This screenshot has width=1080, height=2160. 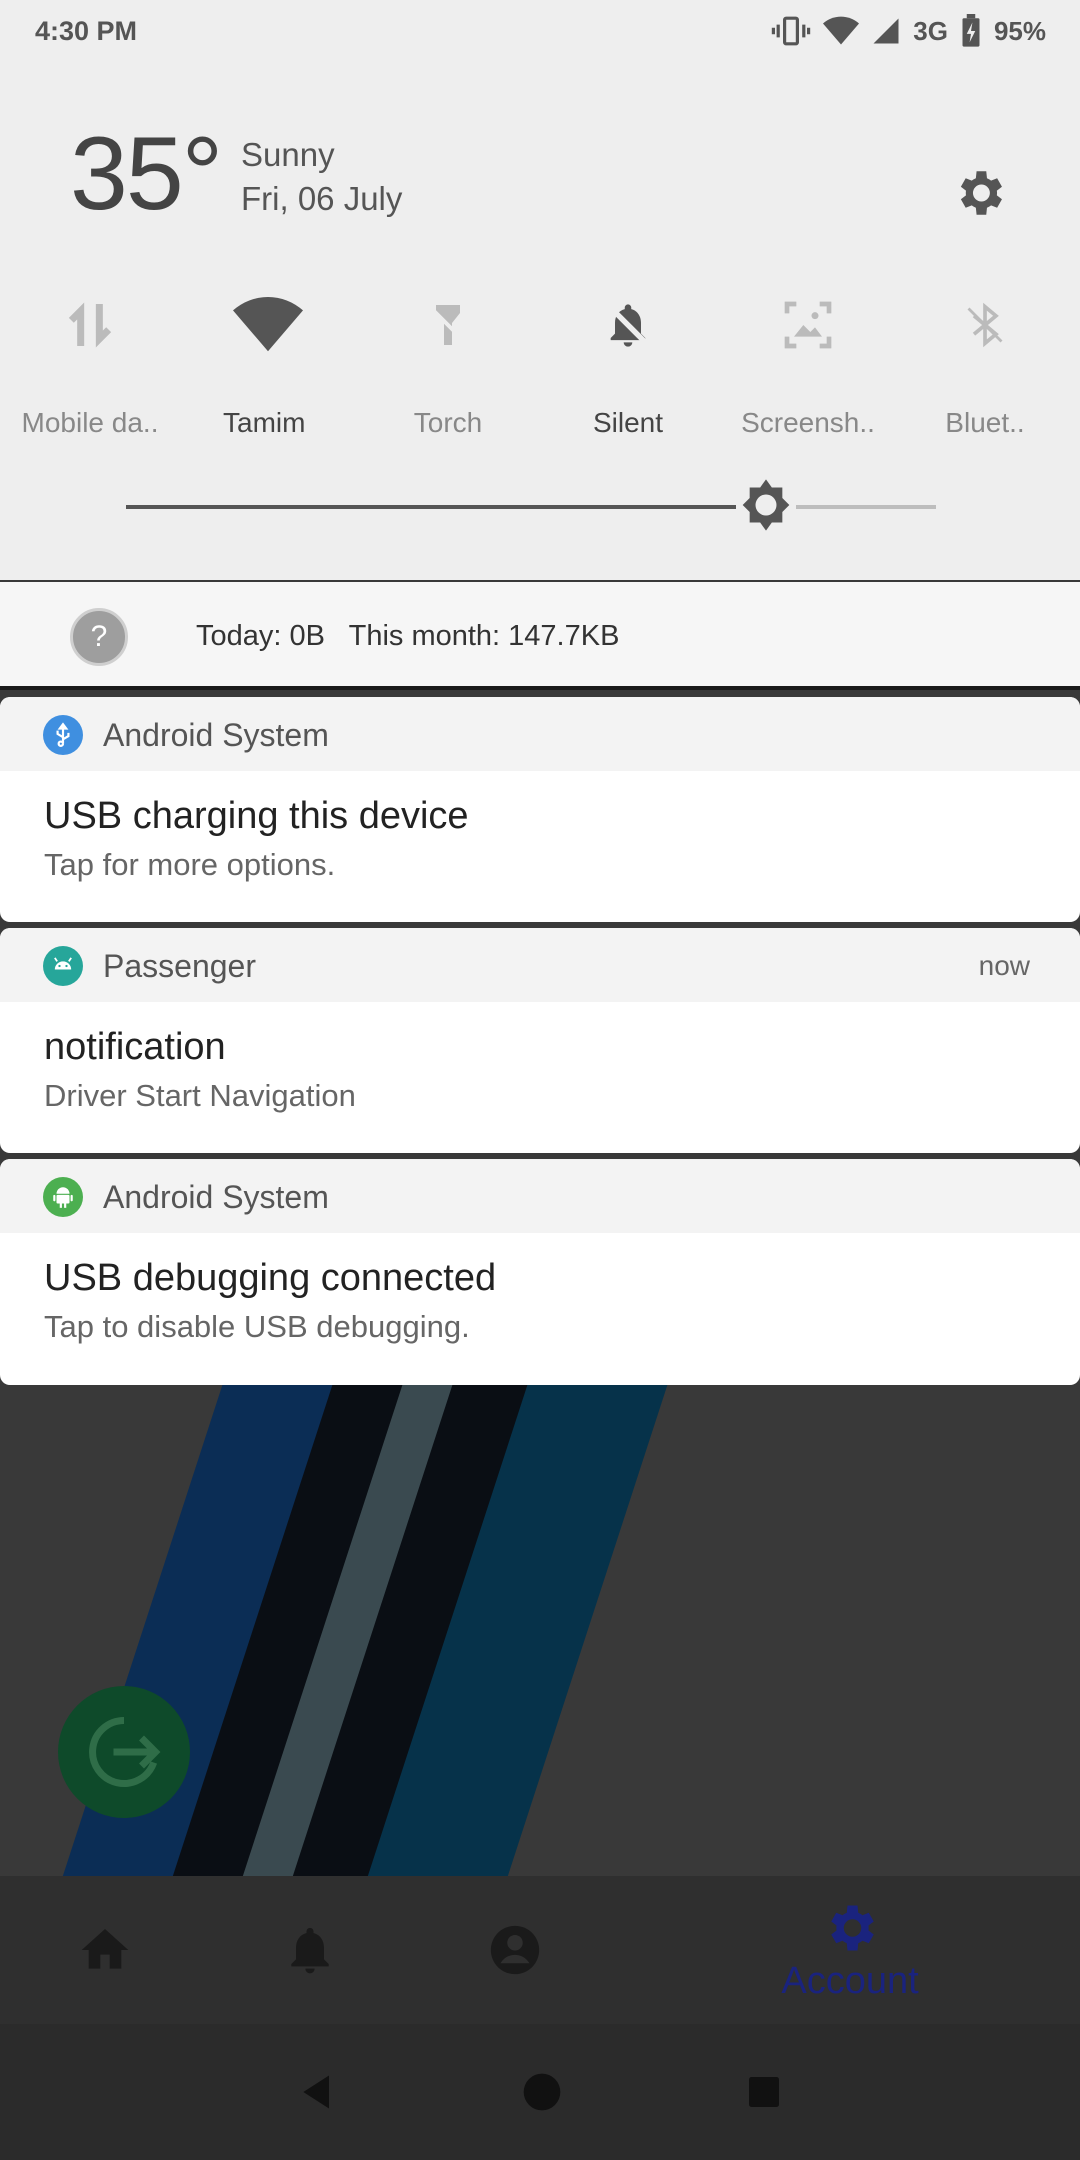 I want to click on tile-bluetooth: Bluet.., so click(x=985, y=360).